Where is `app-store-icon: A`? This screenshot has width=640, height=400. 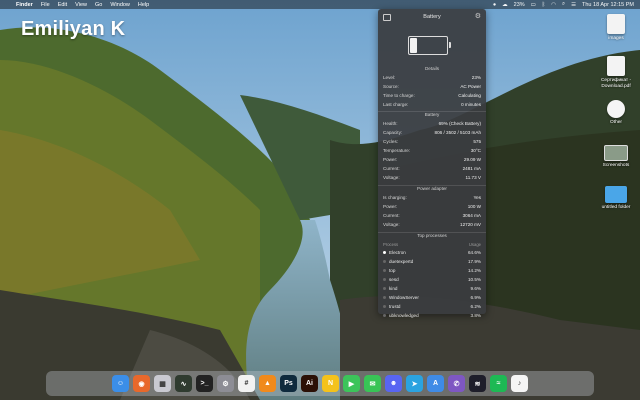
app-store-icon: A is located at coordinates (435, 383).